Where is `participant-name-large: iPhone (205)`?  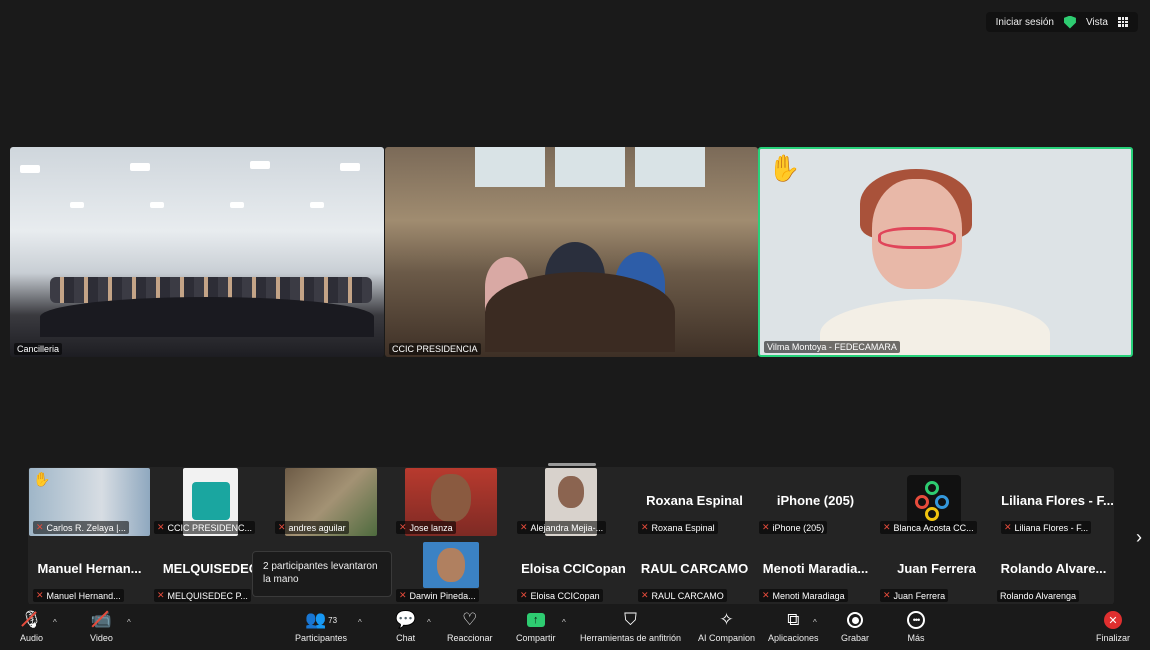
participant-name-large: iPhone (205) is located at coordinates (815, 500).